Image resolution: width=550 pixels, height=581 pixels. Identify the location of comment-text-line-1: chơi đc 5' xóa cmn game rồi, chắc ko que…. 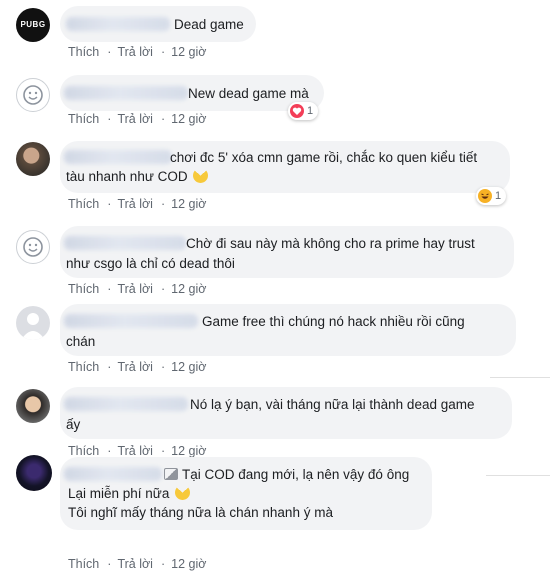
(324, 157).